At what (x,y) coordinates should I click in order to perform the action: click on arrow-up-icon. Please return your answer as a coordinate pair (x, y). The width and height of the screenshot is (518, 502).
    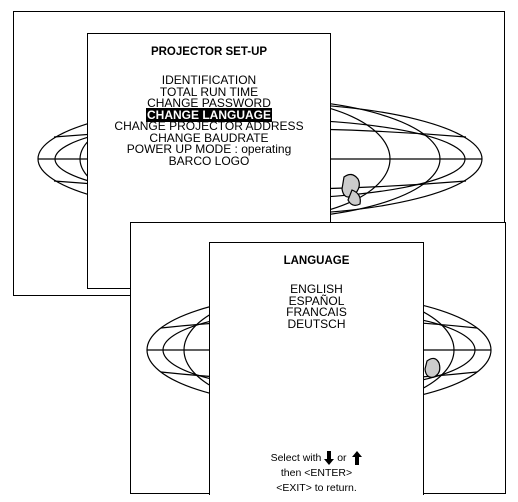
    Looking at the image, I should click on (357, 458).